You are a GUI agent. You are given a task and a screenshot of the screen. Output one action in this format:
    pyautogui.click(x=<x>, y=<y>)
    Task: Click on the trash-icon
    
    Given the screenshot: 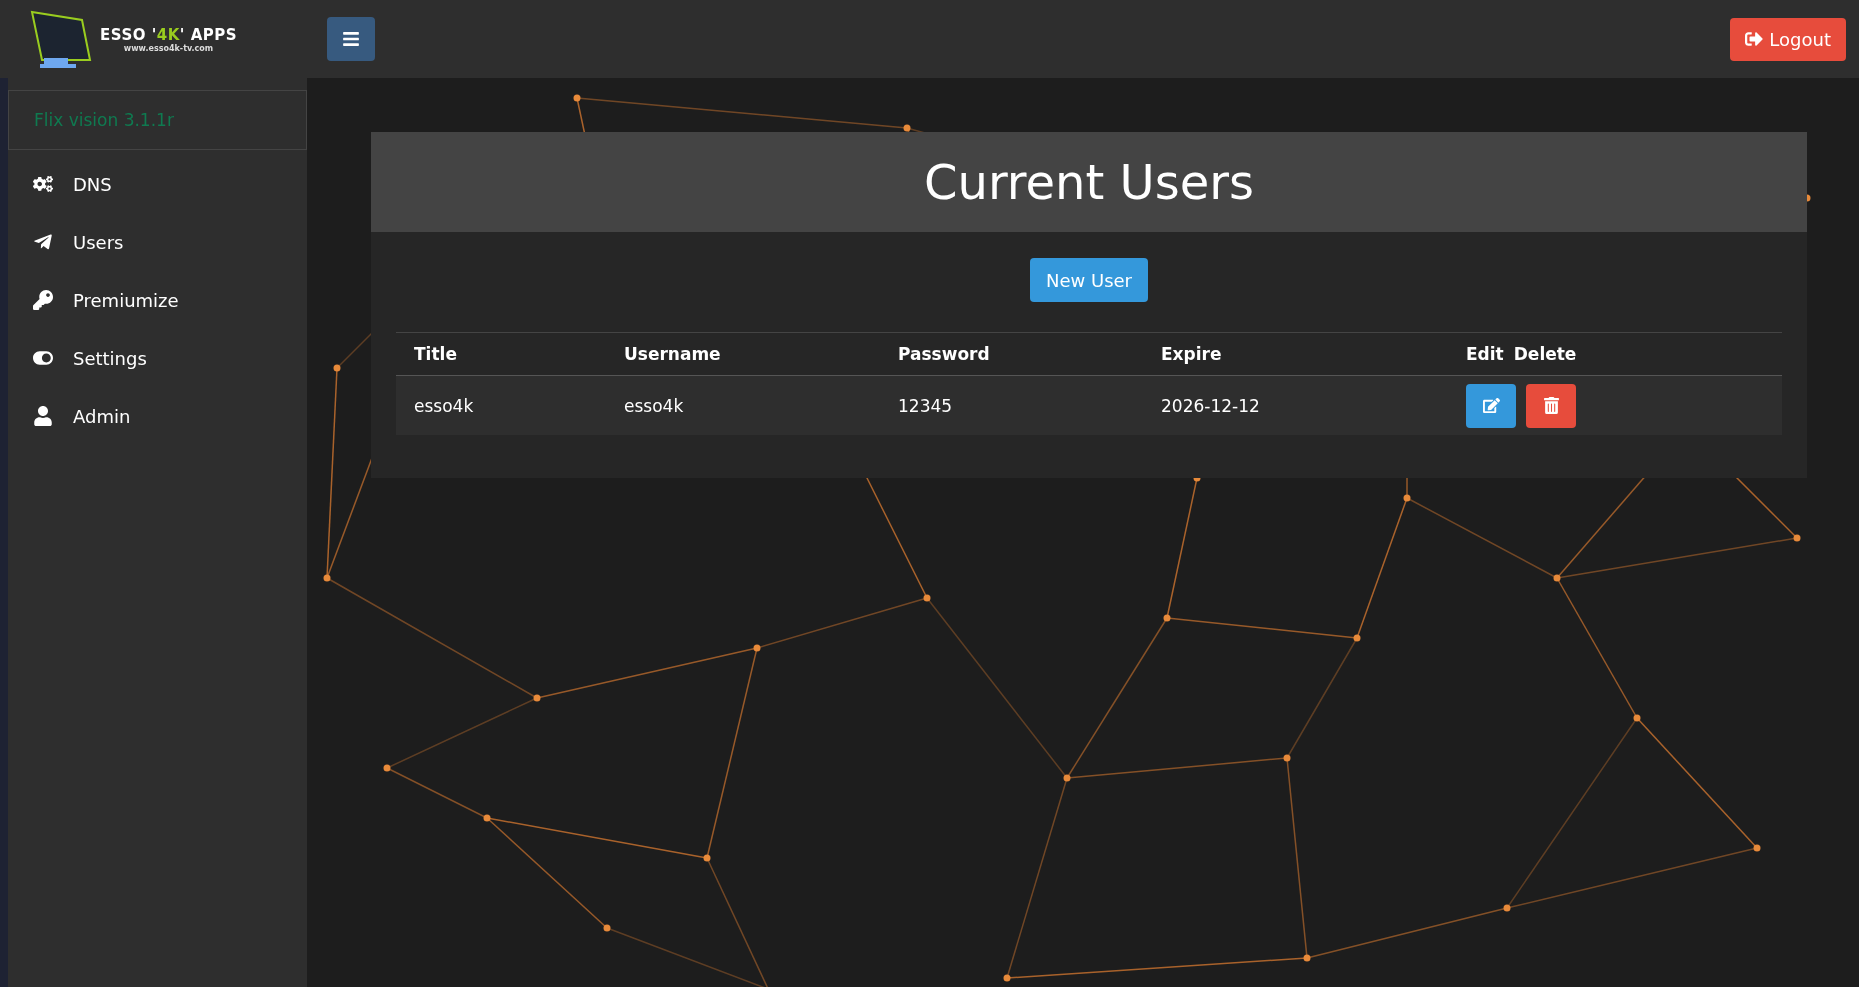 What is the action you would take?
    pyautogui.click(x=1551, y=405)
    